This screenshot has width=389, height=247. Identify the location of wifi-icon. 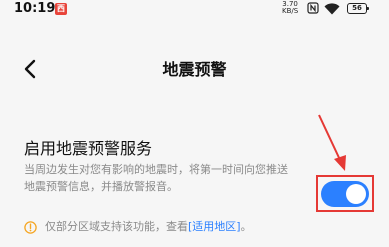
(332, 9).